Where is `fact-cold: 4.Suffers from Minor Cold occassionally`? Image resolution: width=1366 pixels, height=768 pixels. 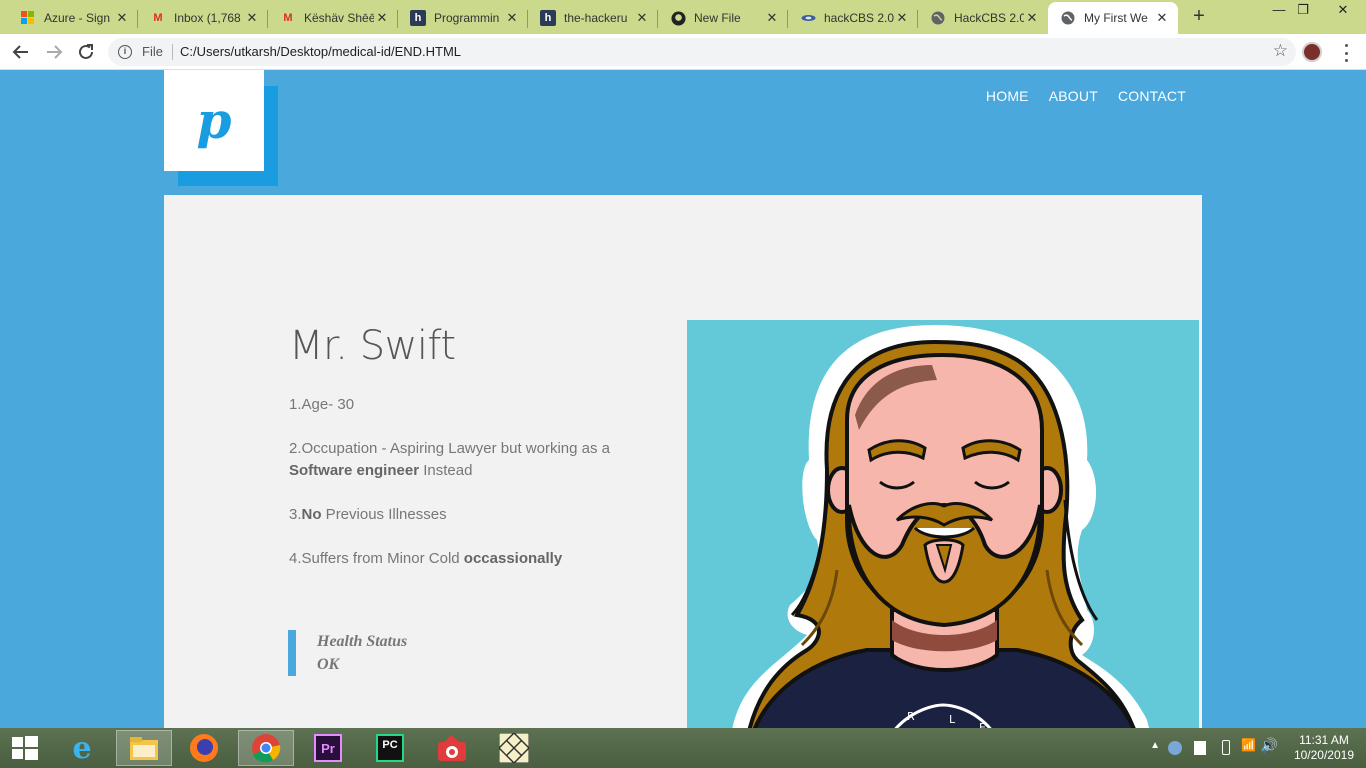
fact-cold: 4.Suffers from Minor Cold occassionally is located at coordinates (426, 558).